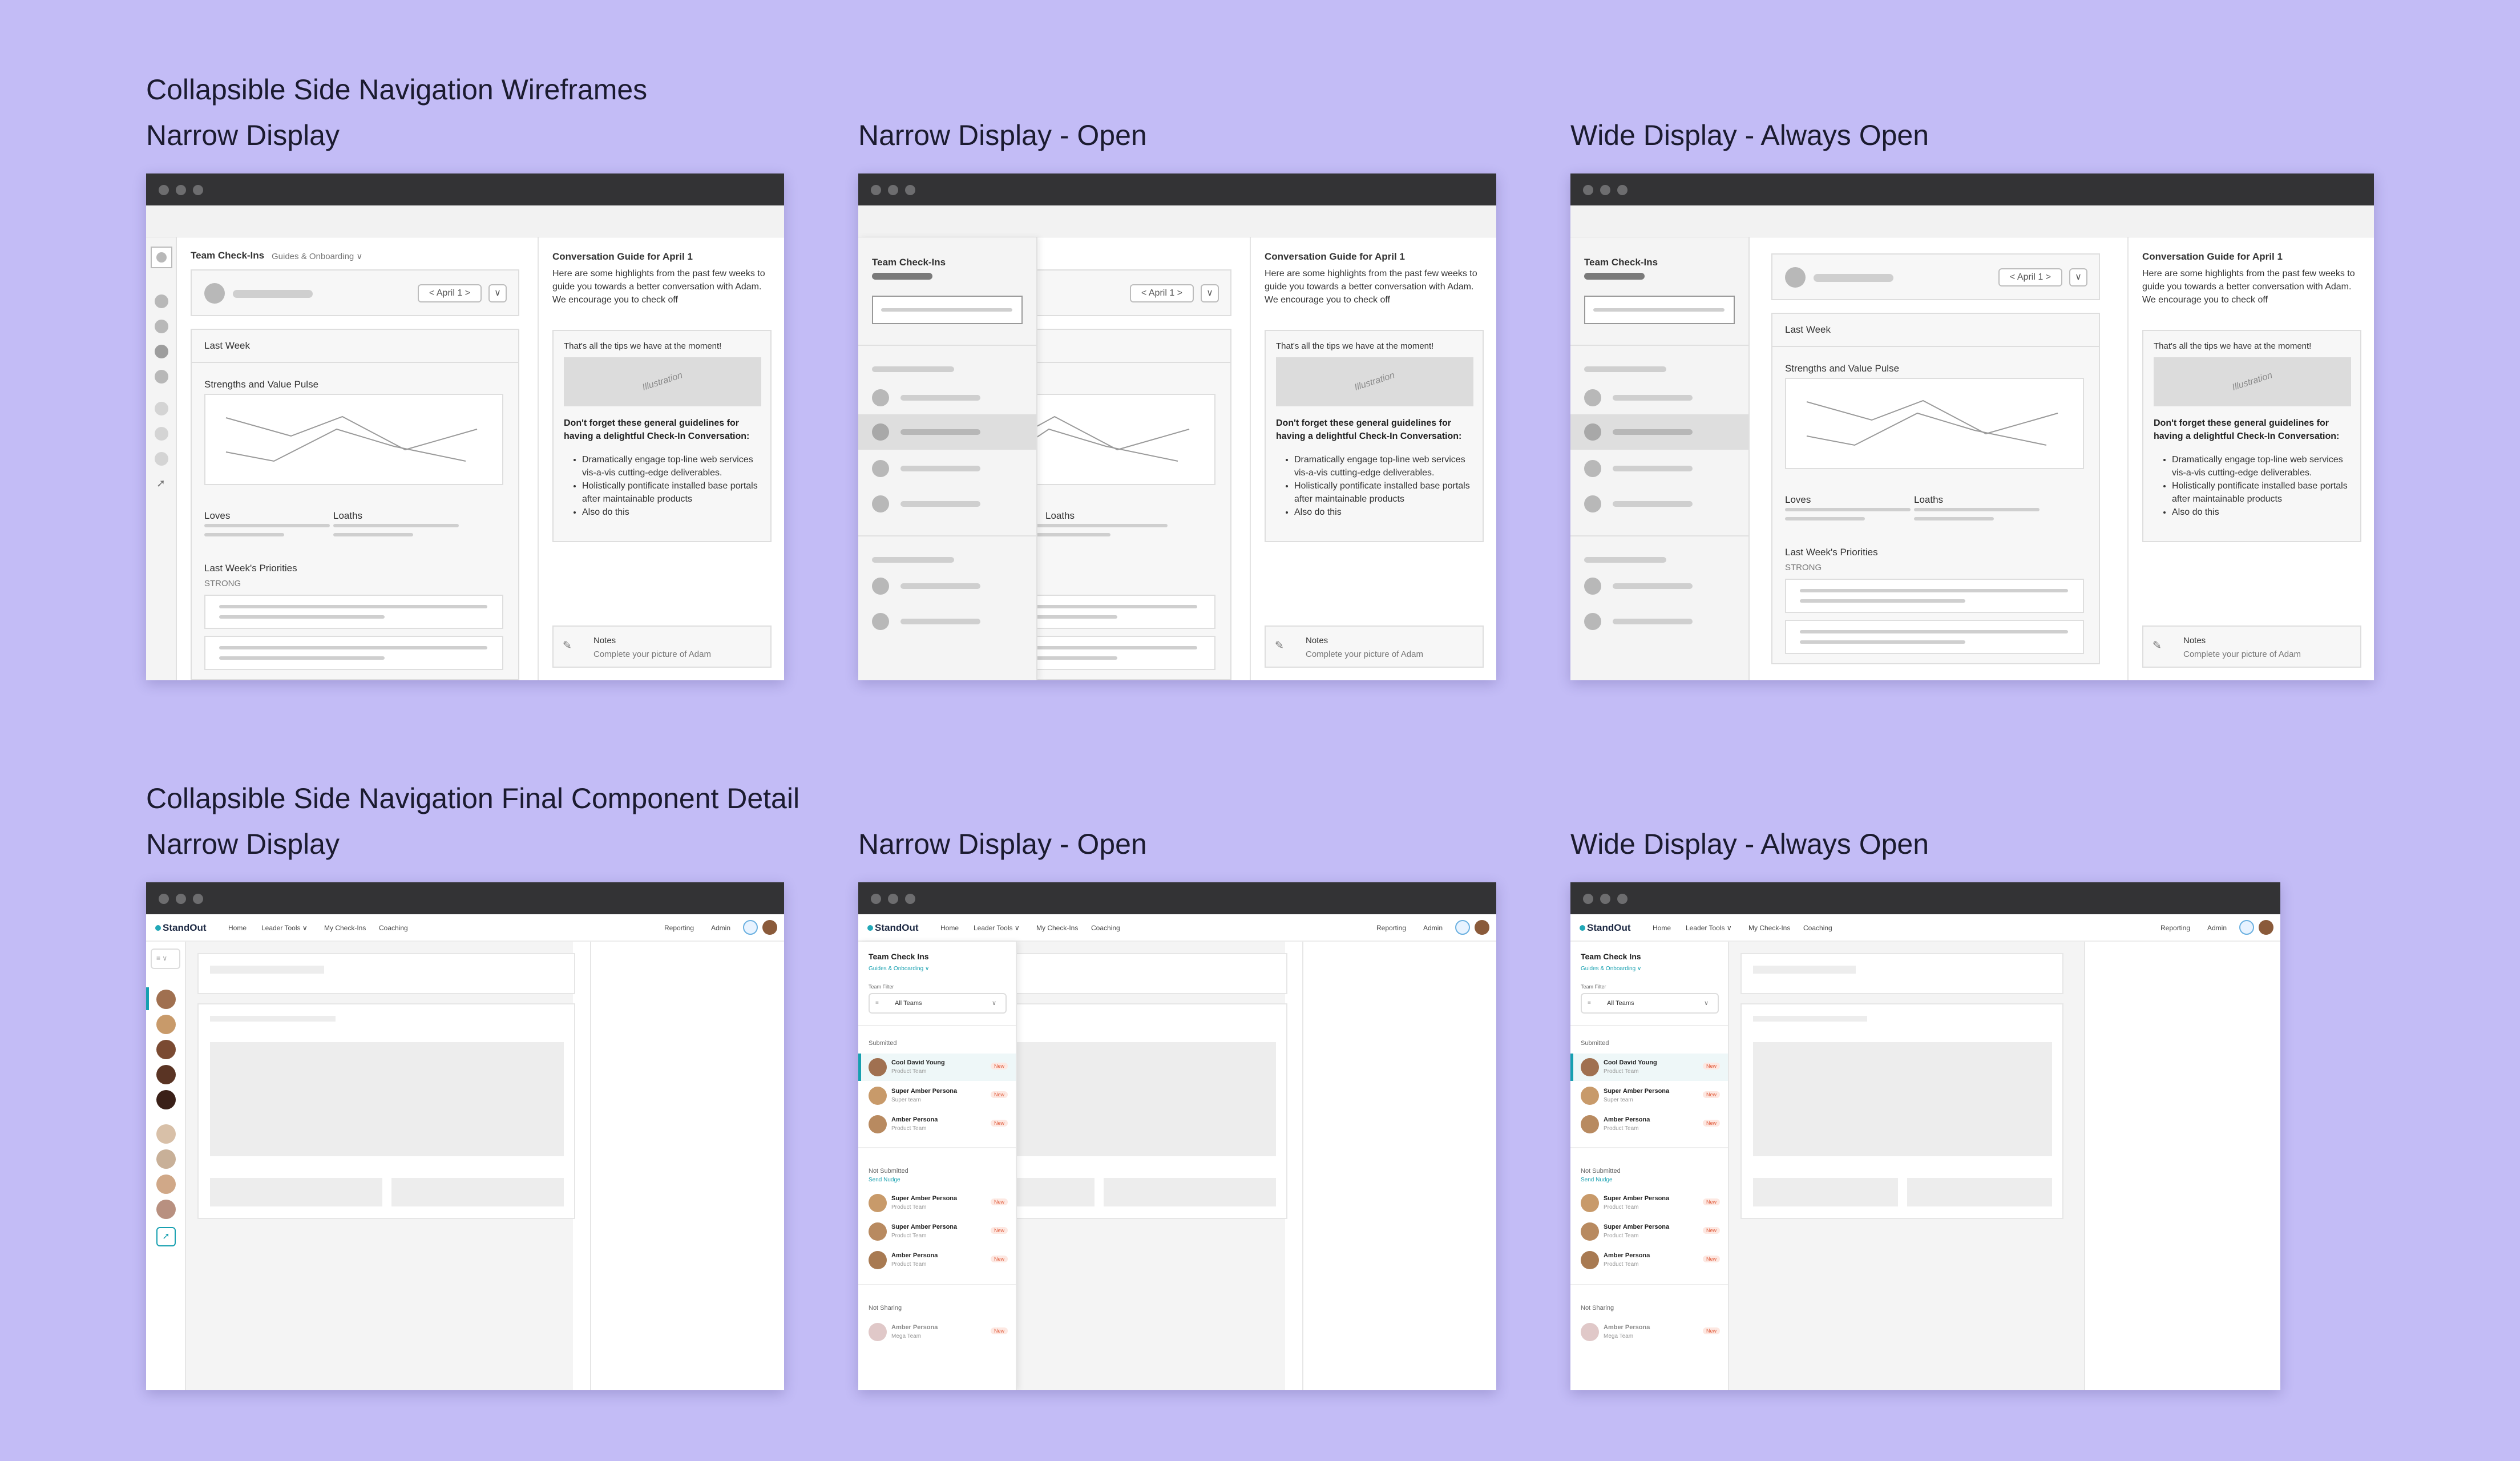  Describe the element at coordinates (166, 1236) in the screenshot. I see `send-nudge-icon: ➚` at that location.